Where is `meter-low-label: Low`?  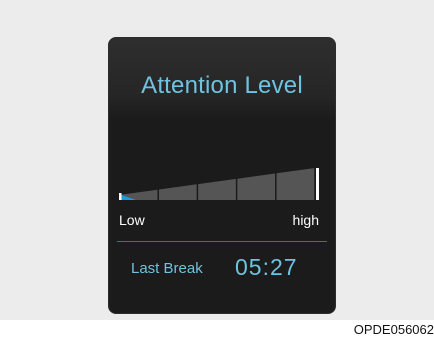 meter-low-label: Low is located at coordinates (132, 220).